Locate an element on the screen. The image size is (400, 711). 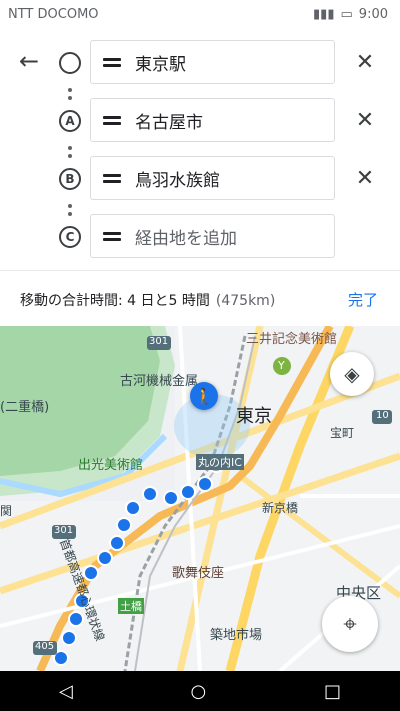
origin-text: 東京駅 is located at coordinates (160, 64).